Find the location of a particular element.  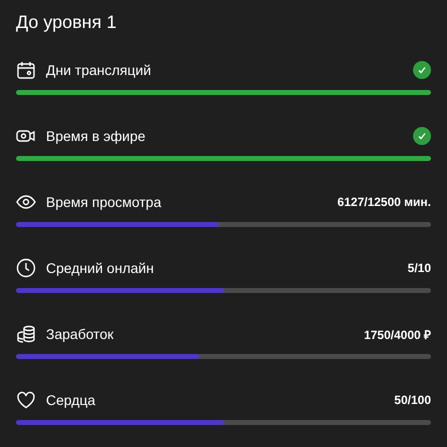

calendar-icon is located at coordinates (26, 70).